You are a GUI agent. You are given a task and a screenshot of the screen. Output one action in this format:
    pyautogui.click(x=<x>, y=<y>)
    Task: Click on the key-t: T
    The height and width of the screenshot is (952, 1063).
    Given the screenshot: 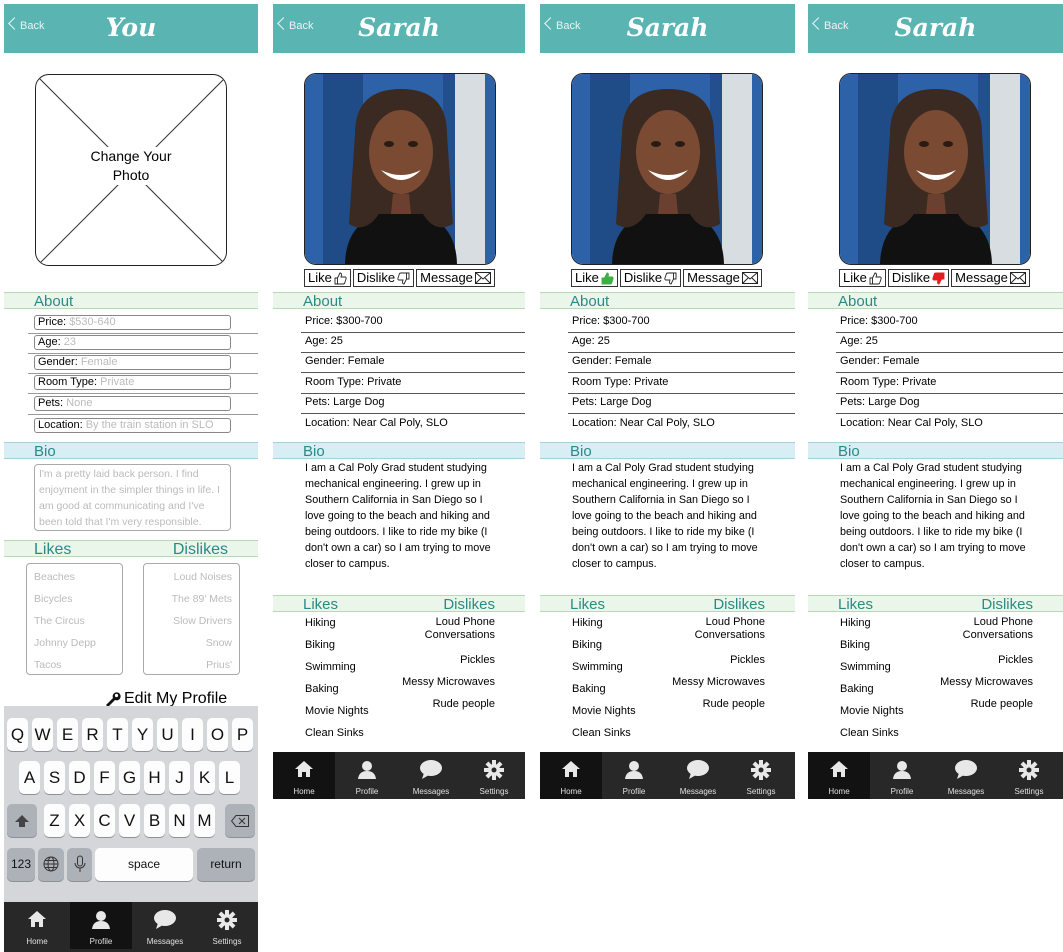 What is the action you would take?
    pyautogui.click(x=117, y=734)
    